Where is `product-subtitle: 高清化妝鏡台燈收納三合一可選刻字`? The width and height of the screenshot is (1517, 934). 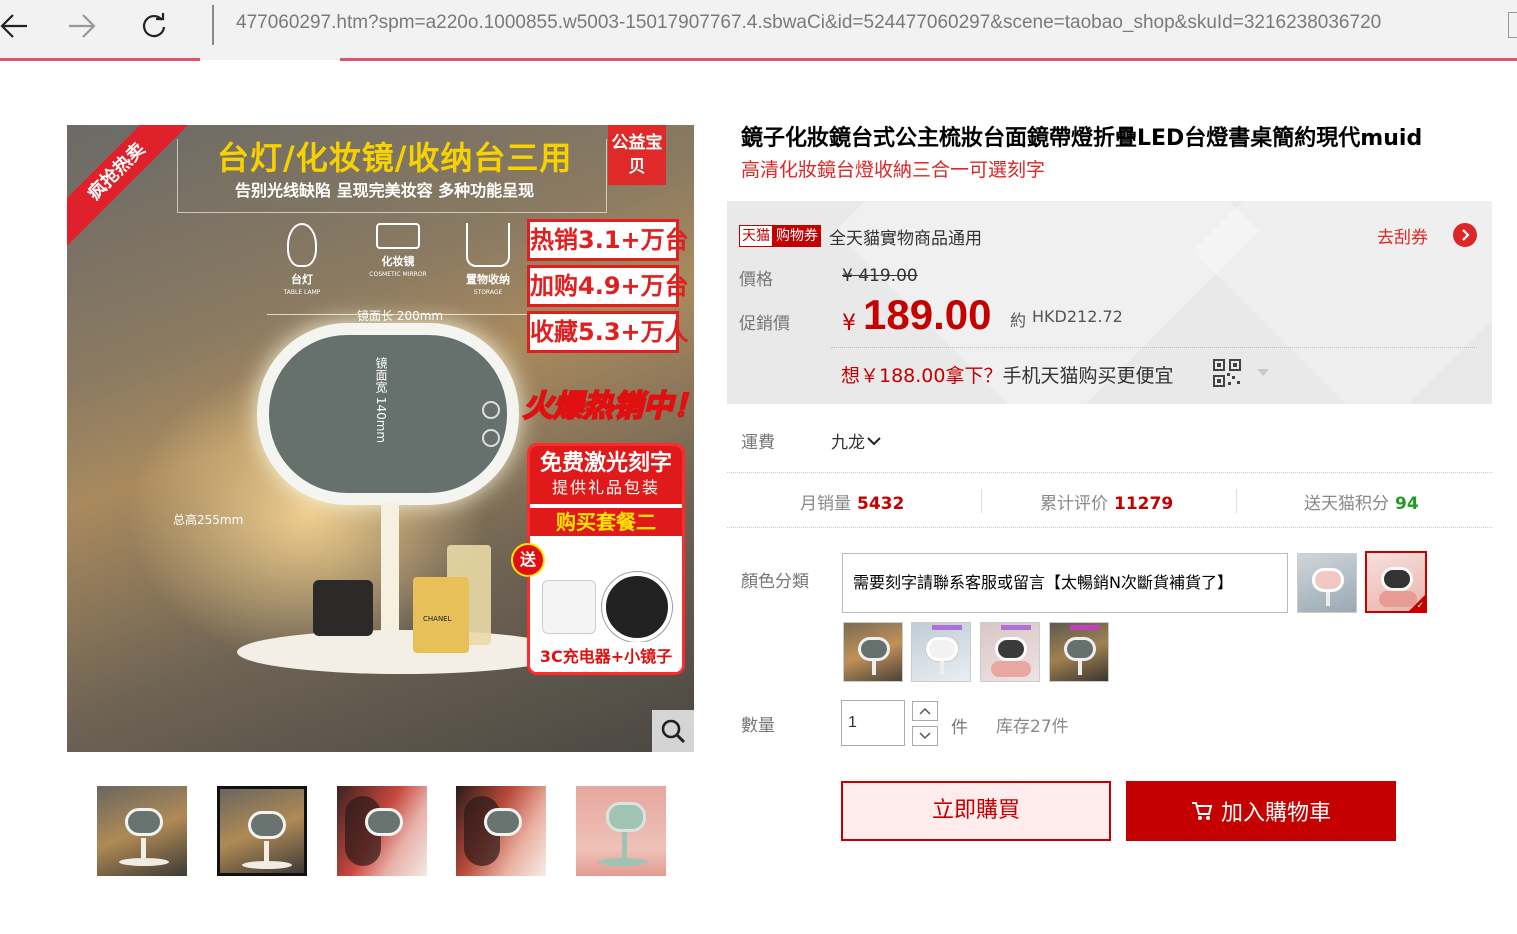 product-subtitle: 高清化妝鏡台燈收納三合一可選刻字 is located at coordinates (893, 170).